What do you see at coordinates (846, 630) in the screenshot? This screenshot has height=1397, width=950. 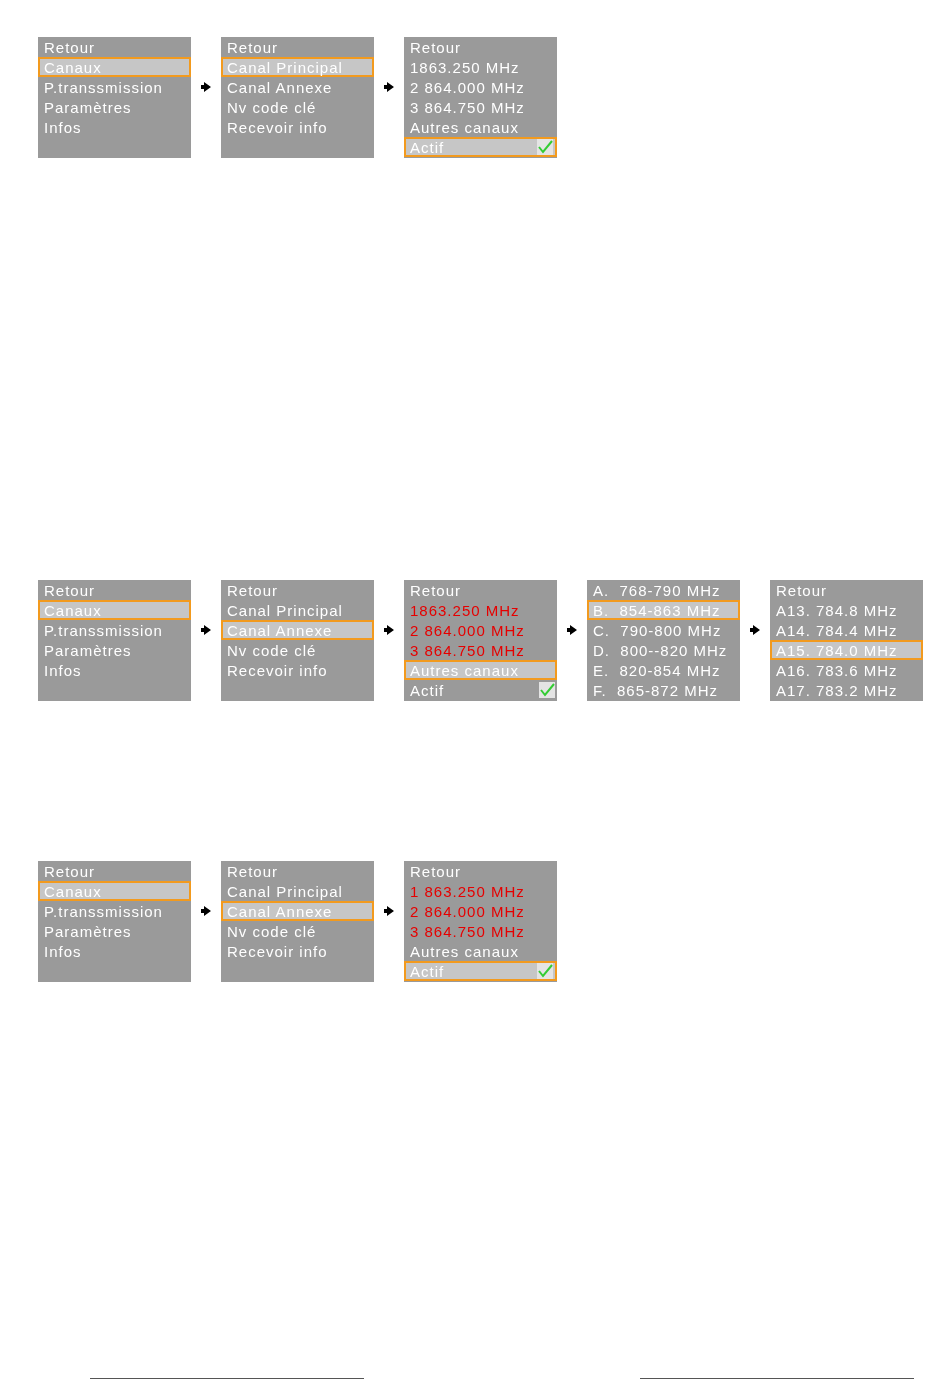 I see `menu-item: A14. 784.4 MHz` at bounding box center [846, 630].